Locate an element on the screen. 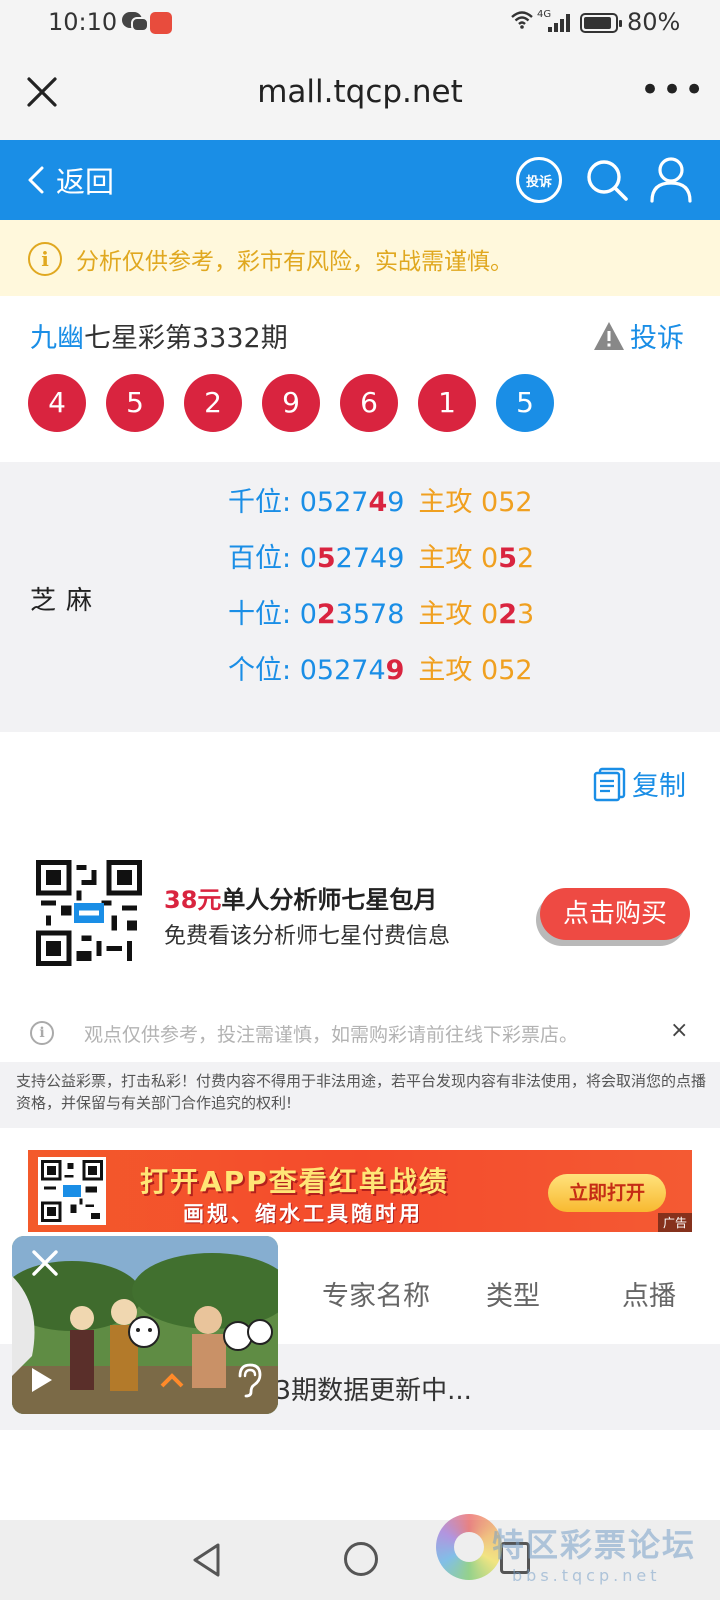  position-row-units: 个位: 052749 主攻 052 is located at coordinates (380, 668).